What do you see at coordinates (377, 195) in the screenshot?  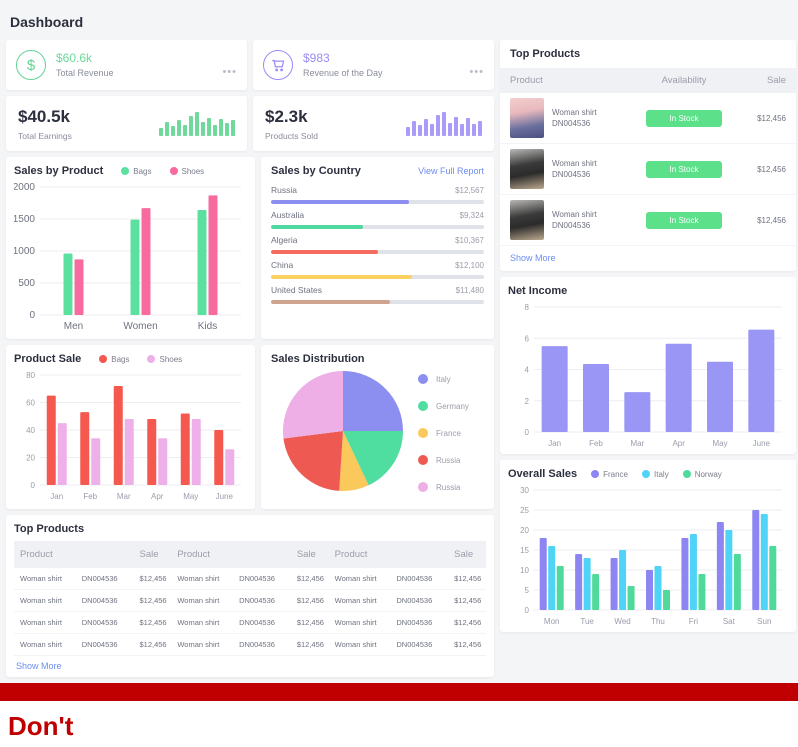 I see `country-row: Russia $12,567` at bounding box center [377, 195].